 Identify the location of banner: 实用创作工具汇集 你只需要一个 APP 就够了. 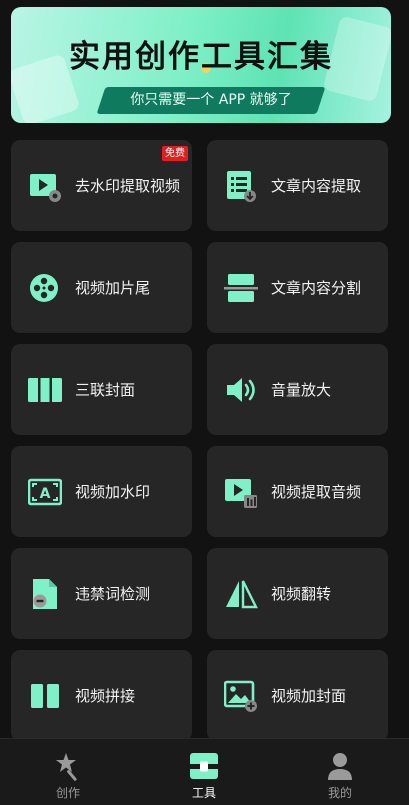
(201, 65).